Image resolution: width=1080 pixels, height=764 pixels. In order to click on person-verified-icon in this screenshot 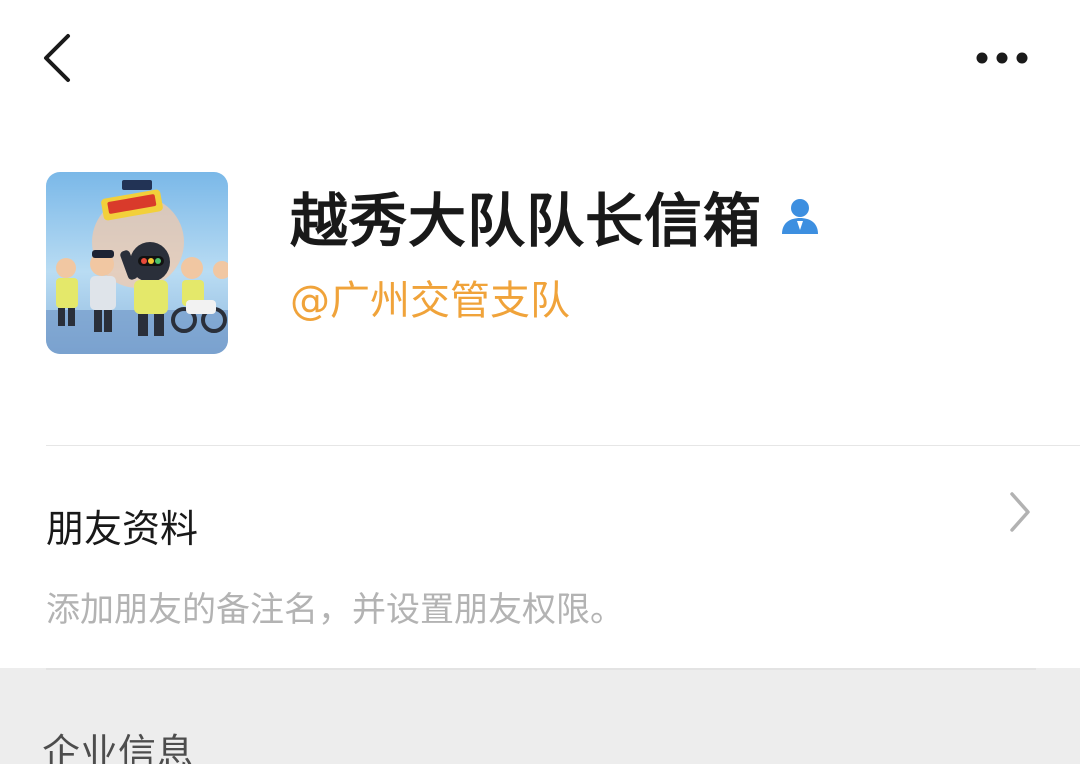, I will do `click(800, 216)`.